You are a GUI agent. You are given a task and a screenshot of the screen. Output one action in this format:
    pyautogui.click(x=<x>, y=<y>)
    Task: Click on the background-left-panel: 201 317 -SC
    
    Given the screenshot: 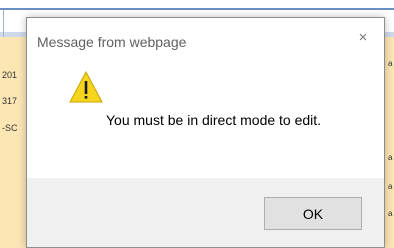 What is the action you would take?
    pyautogui.click(x=13, y=142)
    